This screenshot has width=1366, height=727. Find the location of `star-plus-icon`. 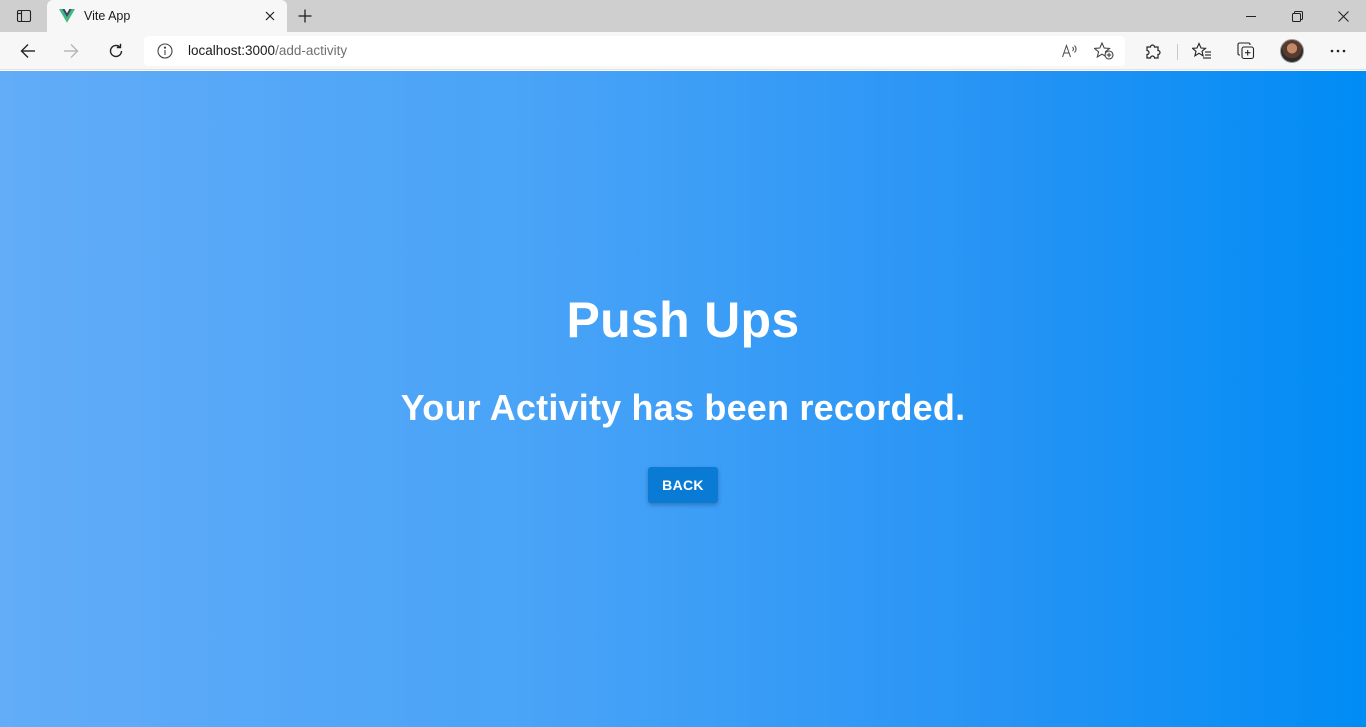

star-plus-icon is located at coordinates (1104, 51).